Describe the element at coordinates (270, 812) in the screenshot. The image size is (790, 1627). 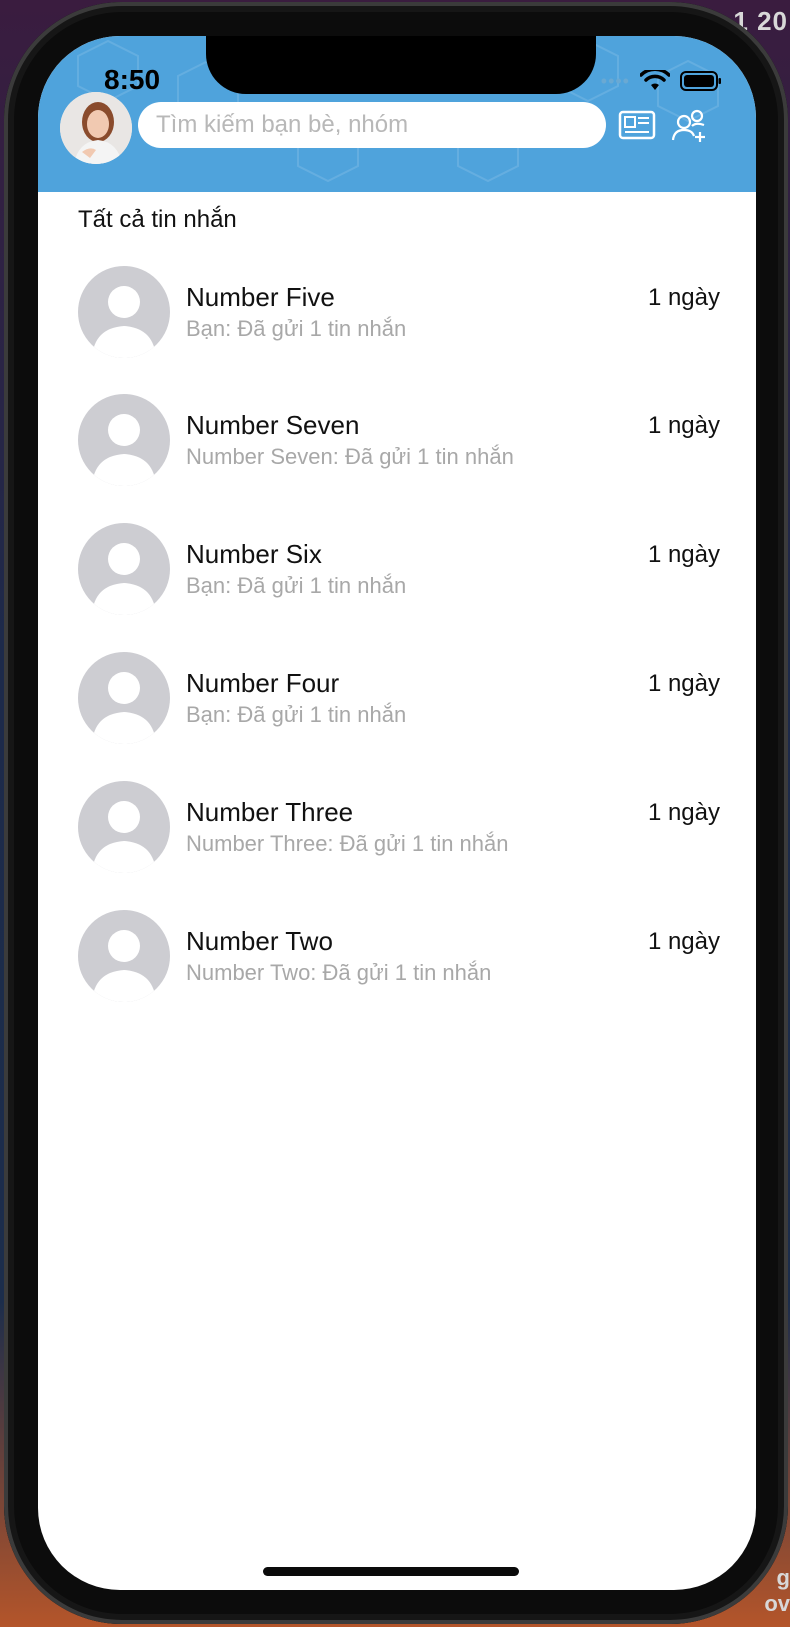
I see `contact-name: Number Three` at that location.